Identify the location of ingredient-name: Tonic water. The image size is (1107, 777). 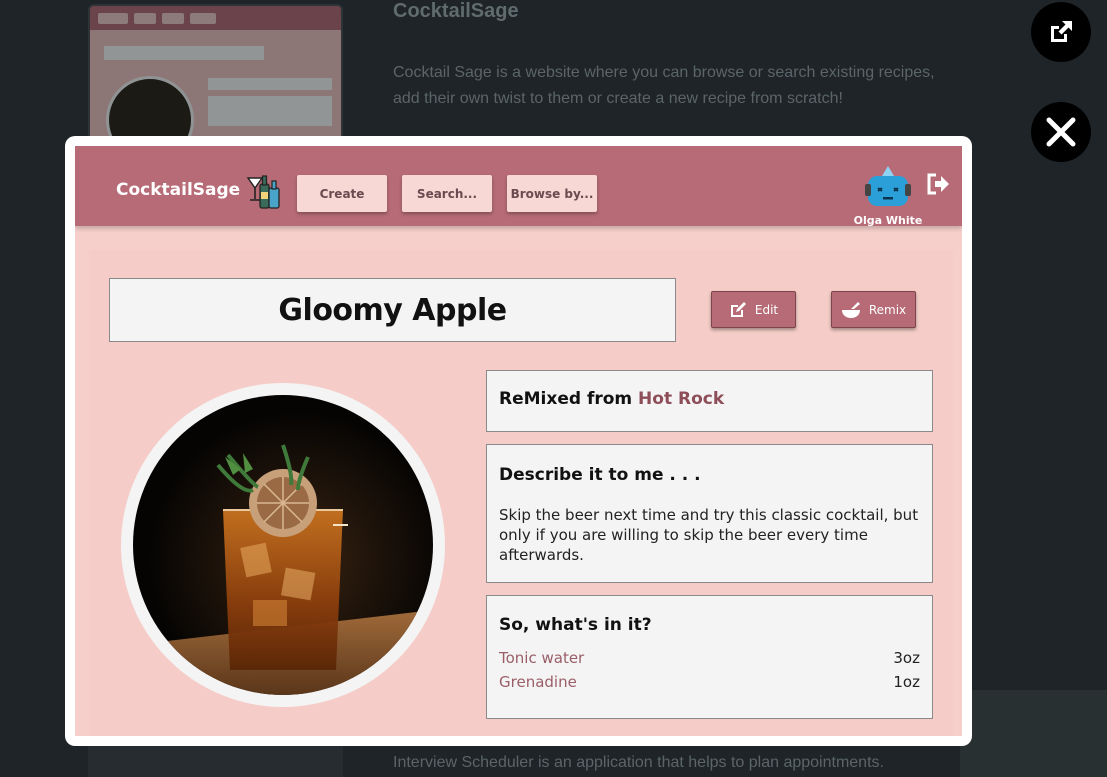
(541, 658).